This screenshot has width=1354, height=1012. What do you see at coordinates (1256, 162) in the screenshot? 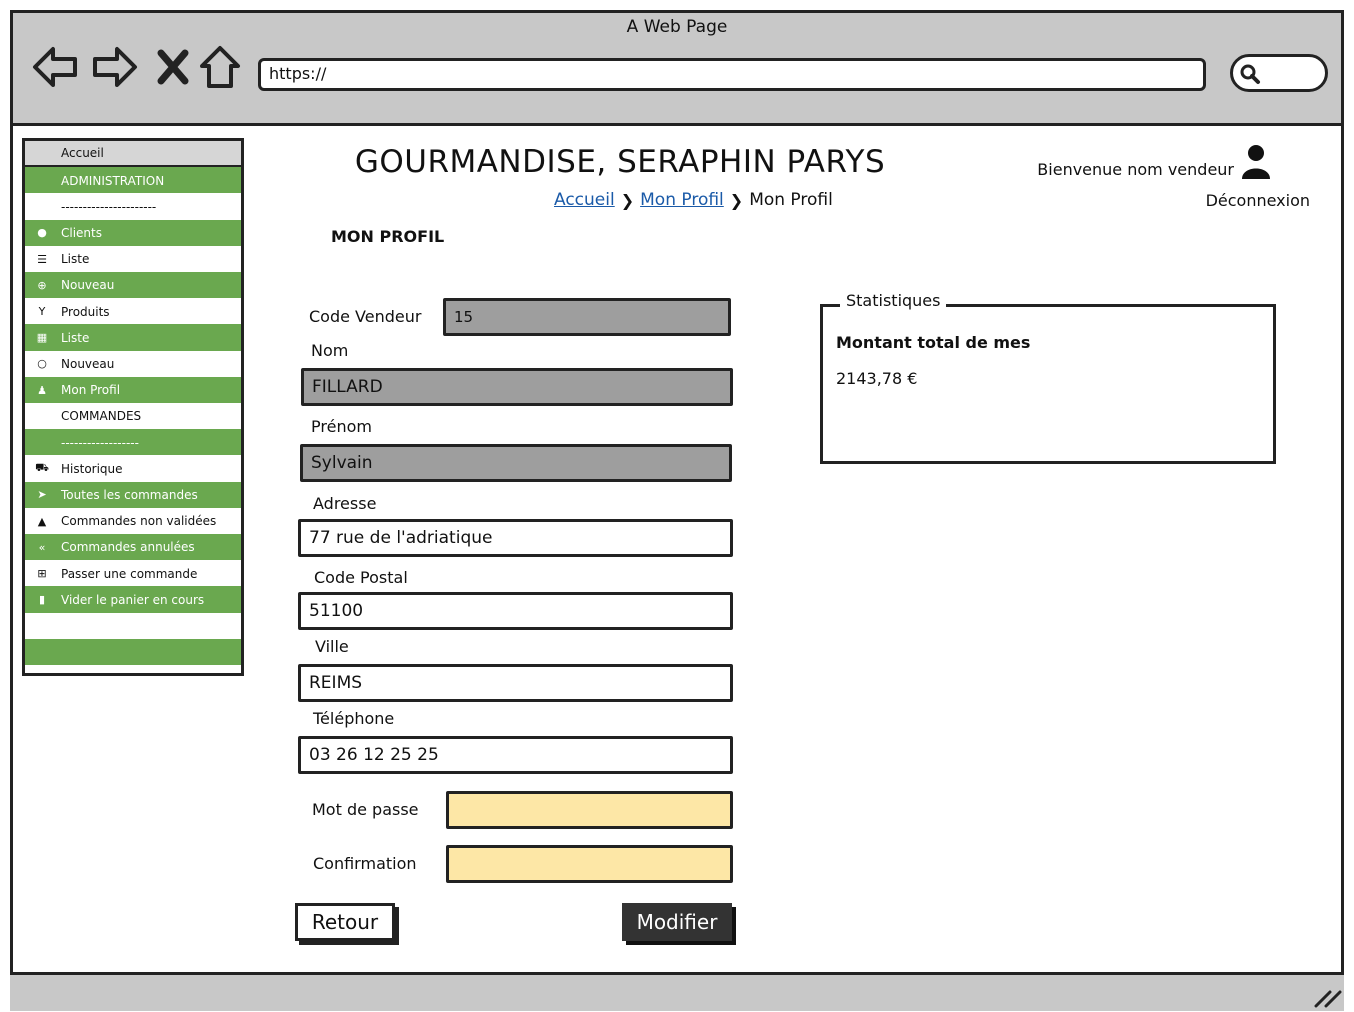
I see `user-icon` at bounding box center [1256, 162].